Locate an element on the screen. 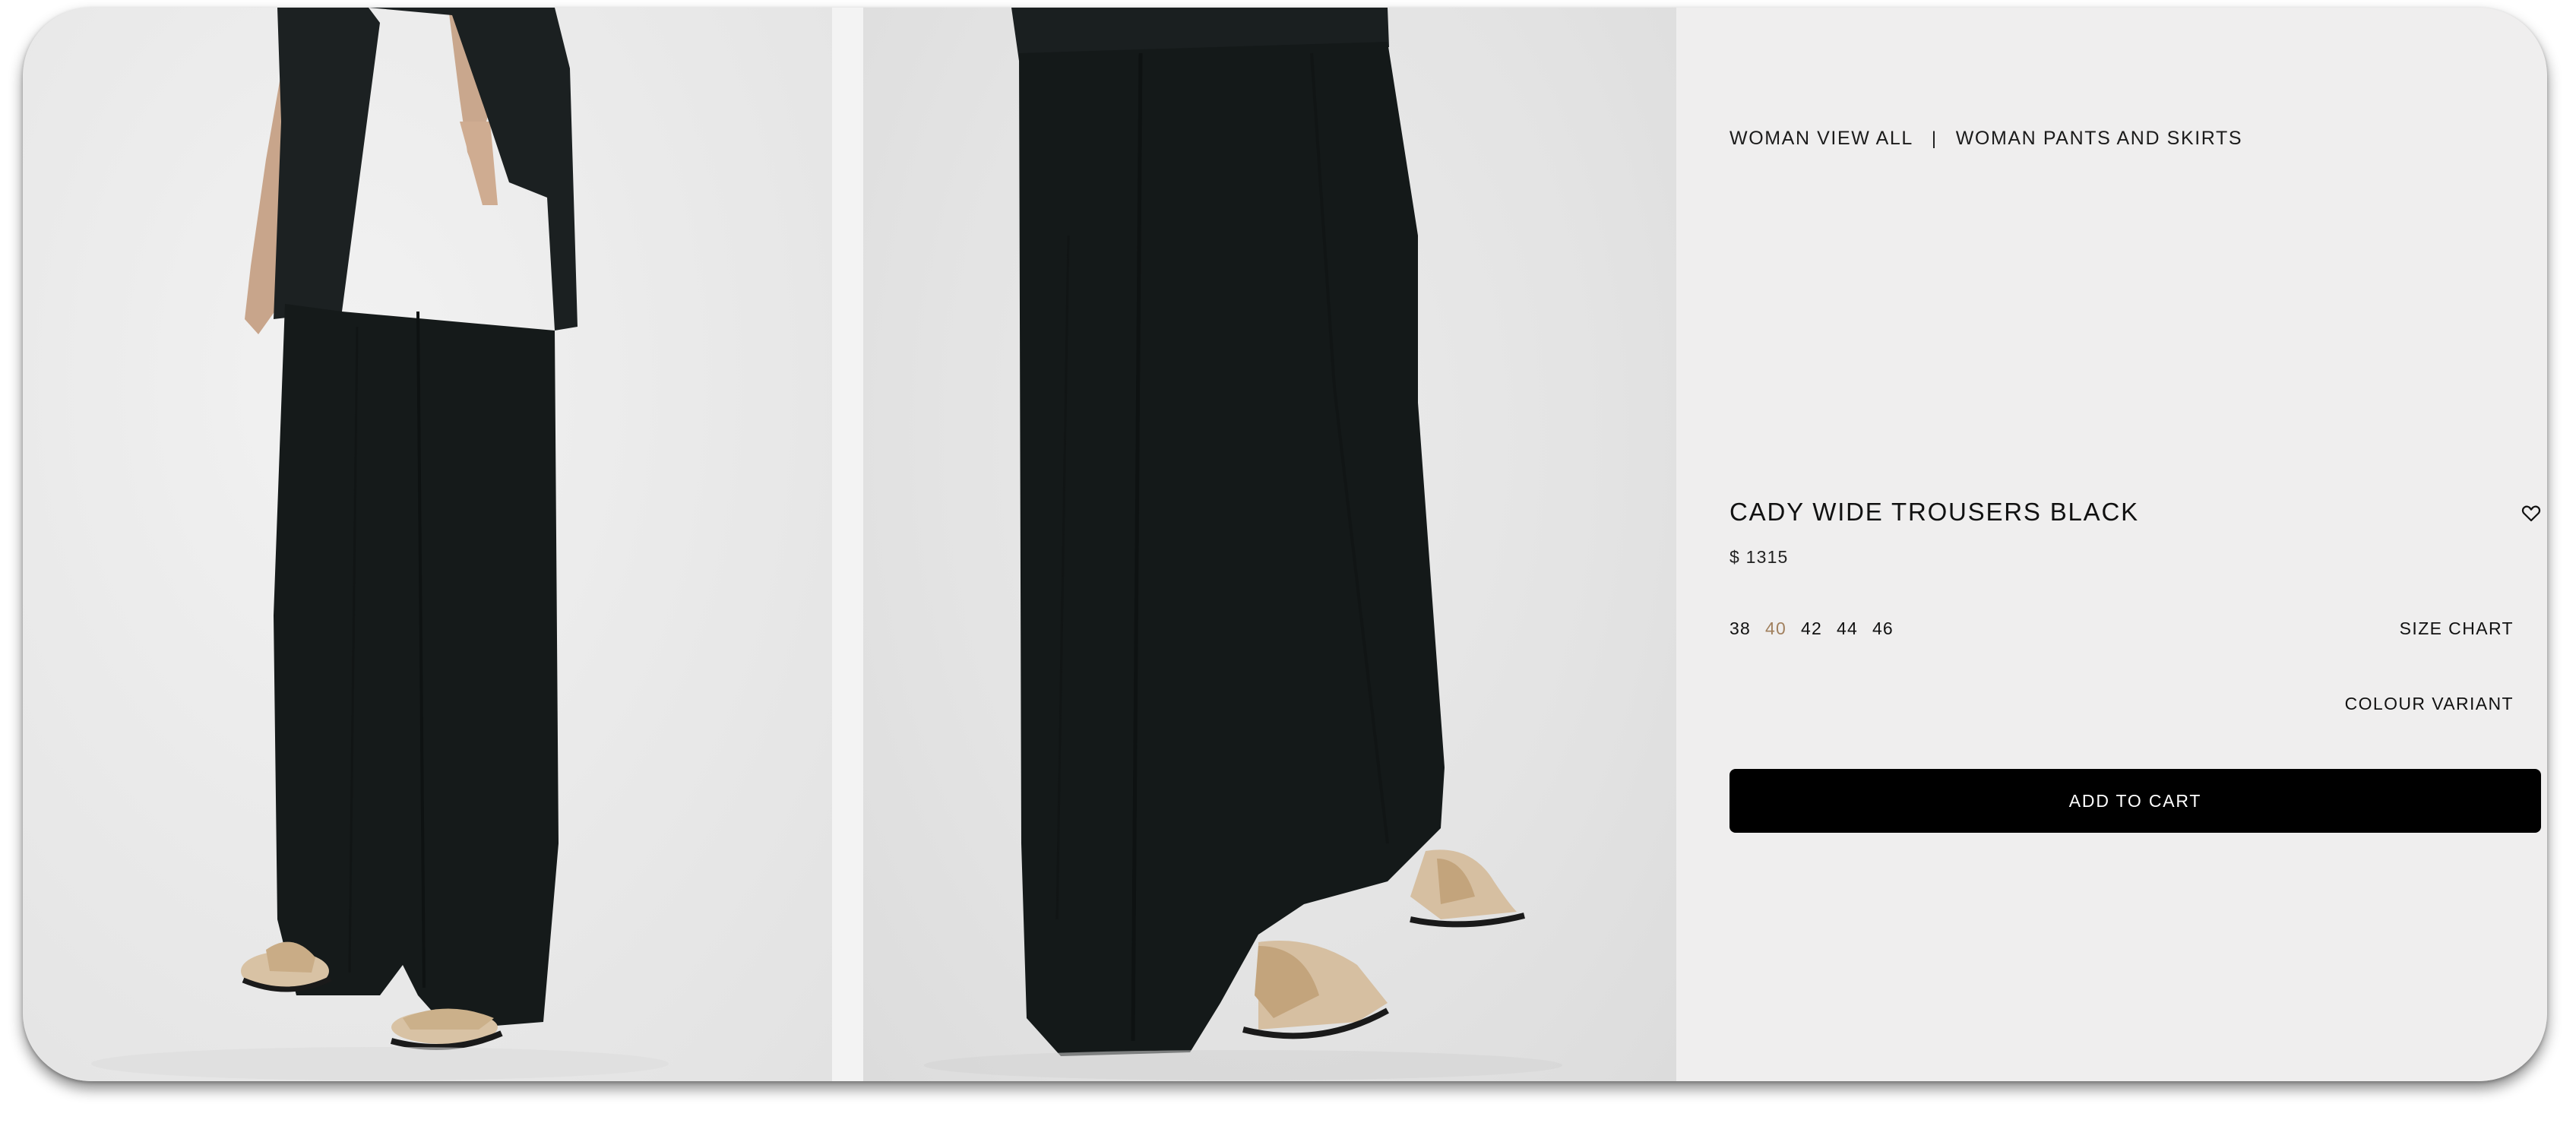  size-option-46: 46 is located at coordinates (1883, 628).